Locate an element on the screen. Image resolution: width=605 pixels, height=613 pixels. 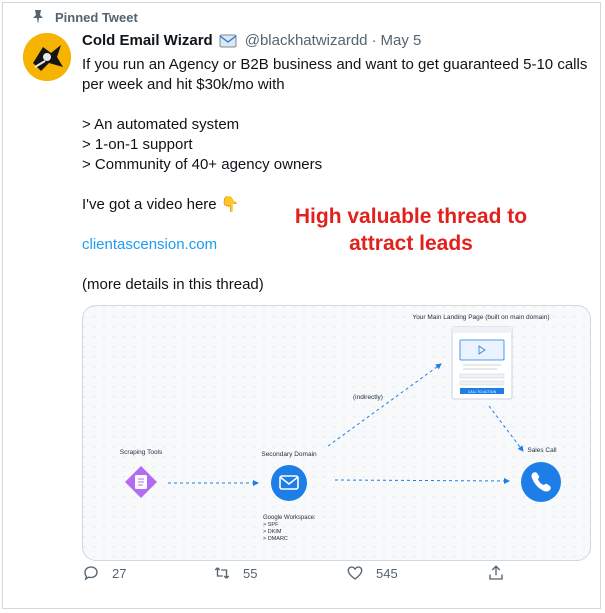
heart-icon is located at coordinates (355, 573).